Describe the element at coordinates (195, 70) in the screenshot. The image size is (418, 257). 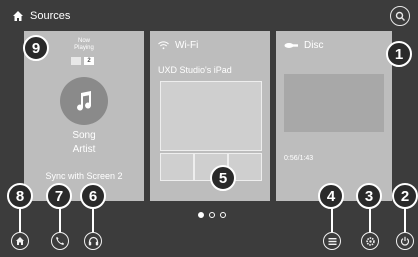
I see `device-name: UXD Studio's iPad` at that location.